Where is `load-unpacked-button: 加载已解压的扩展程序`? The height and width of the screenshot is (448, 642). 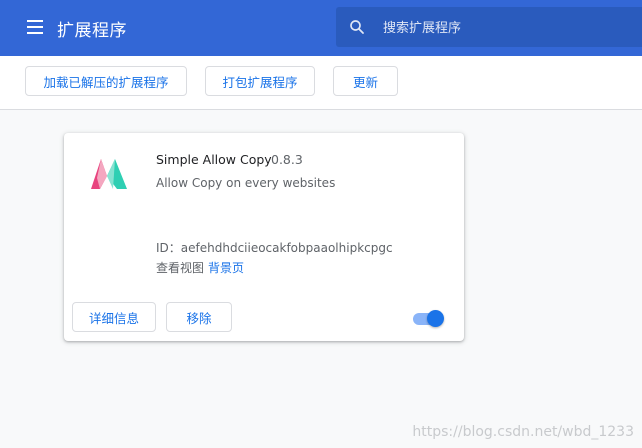
load-unpacked-button: 加载已解压的扩展程序 is located at coordinates (106, 81).